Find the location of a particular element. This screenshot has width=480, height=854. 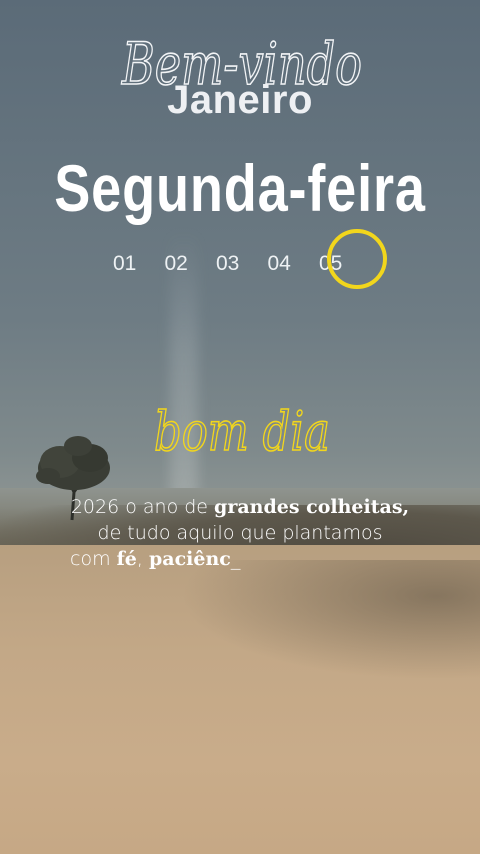

weekday-title: Segunda-feira is located at coordinates (240, 188).